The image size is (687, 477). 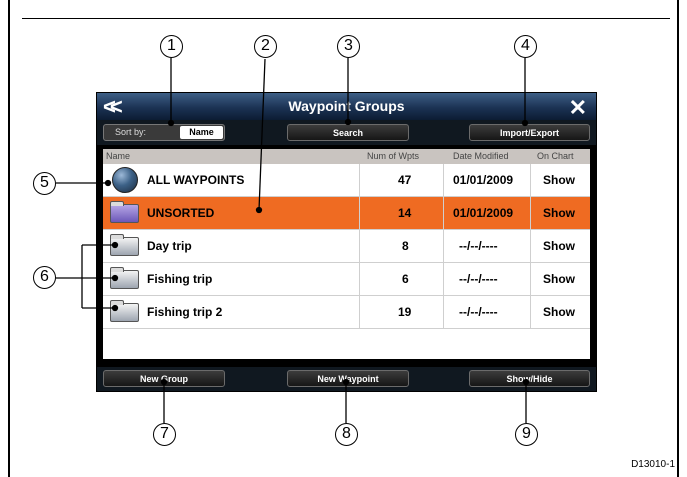 What do you see at coordinates (653, 464) in the screenshot?
I see `document-code: D13010-1` at bounding box center [653, 464].